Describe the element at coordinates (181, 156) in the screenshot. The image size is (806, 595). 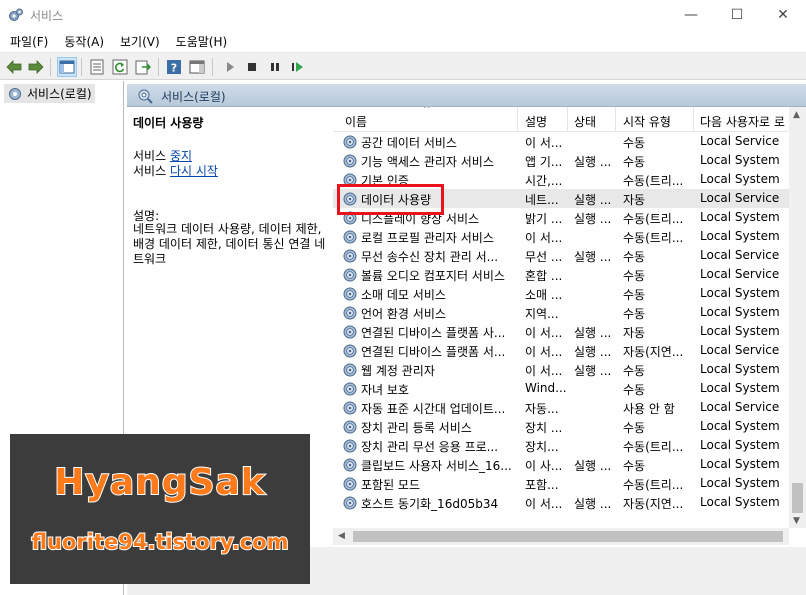
I see `stop-link: 중지` at that location.